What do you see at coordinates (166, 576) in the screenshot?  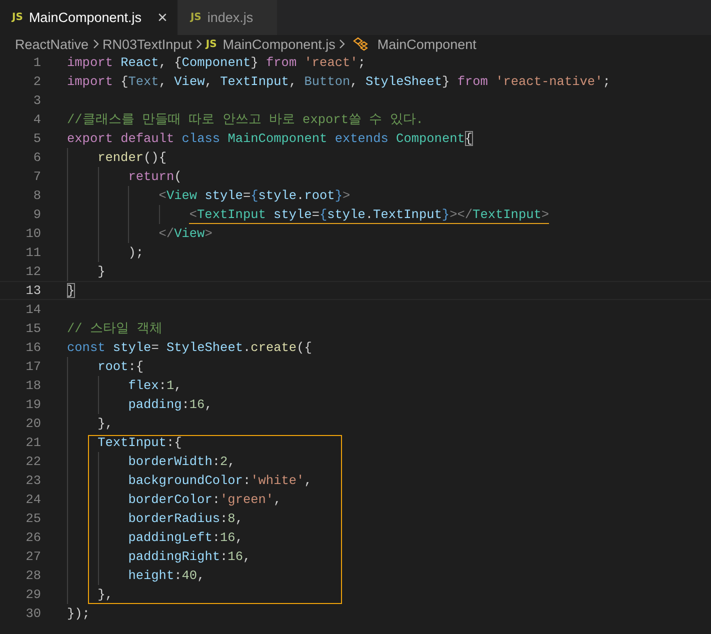 I see `code-line: height:40,` at bounding box center [166, 576].